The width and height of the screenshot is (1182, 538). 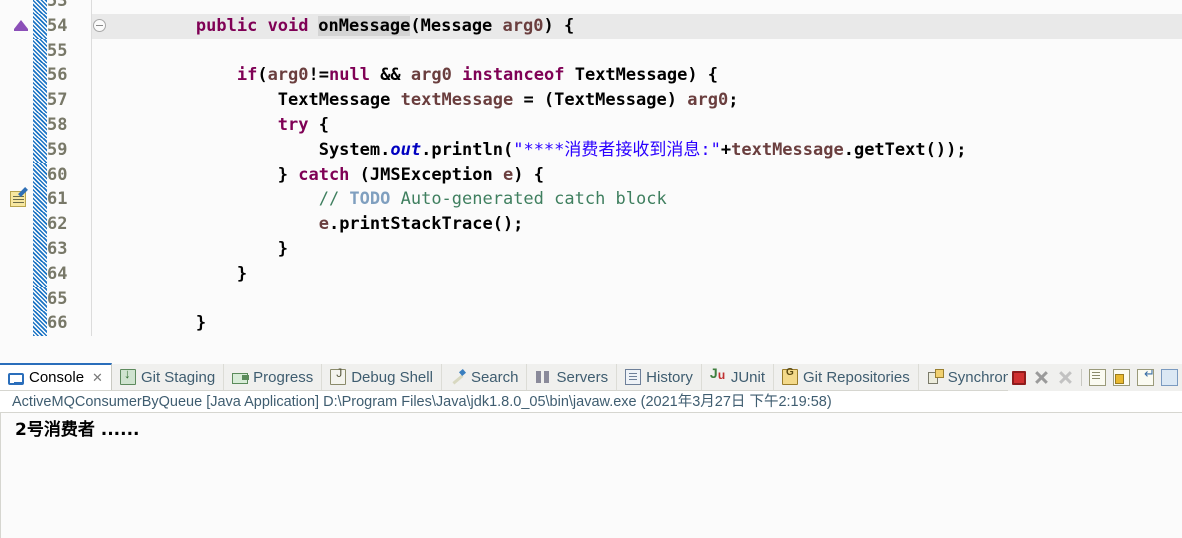 I want to click on tab-label: JUnit, so click(x=748, y=377).